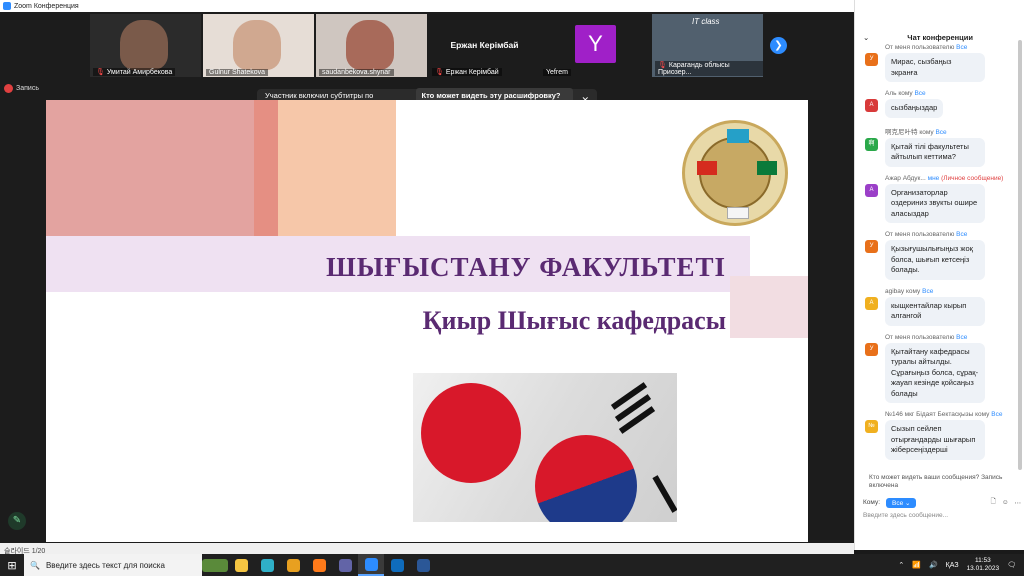  Describe the element at coordinates (901, 502) in the screenshot. I see `recipient-select: Все ⌄` at that location.